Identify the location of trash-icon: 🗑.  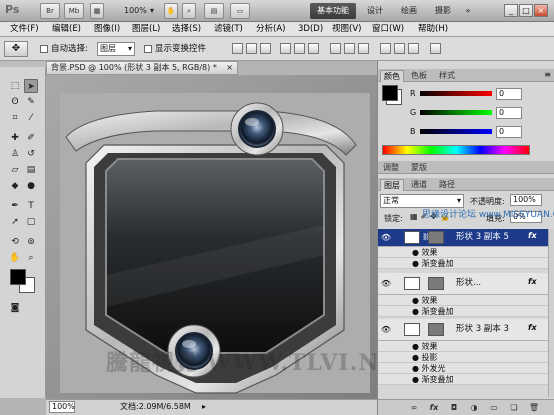
(534, 408).